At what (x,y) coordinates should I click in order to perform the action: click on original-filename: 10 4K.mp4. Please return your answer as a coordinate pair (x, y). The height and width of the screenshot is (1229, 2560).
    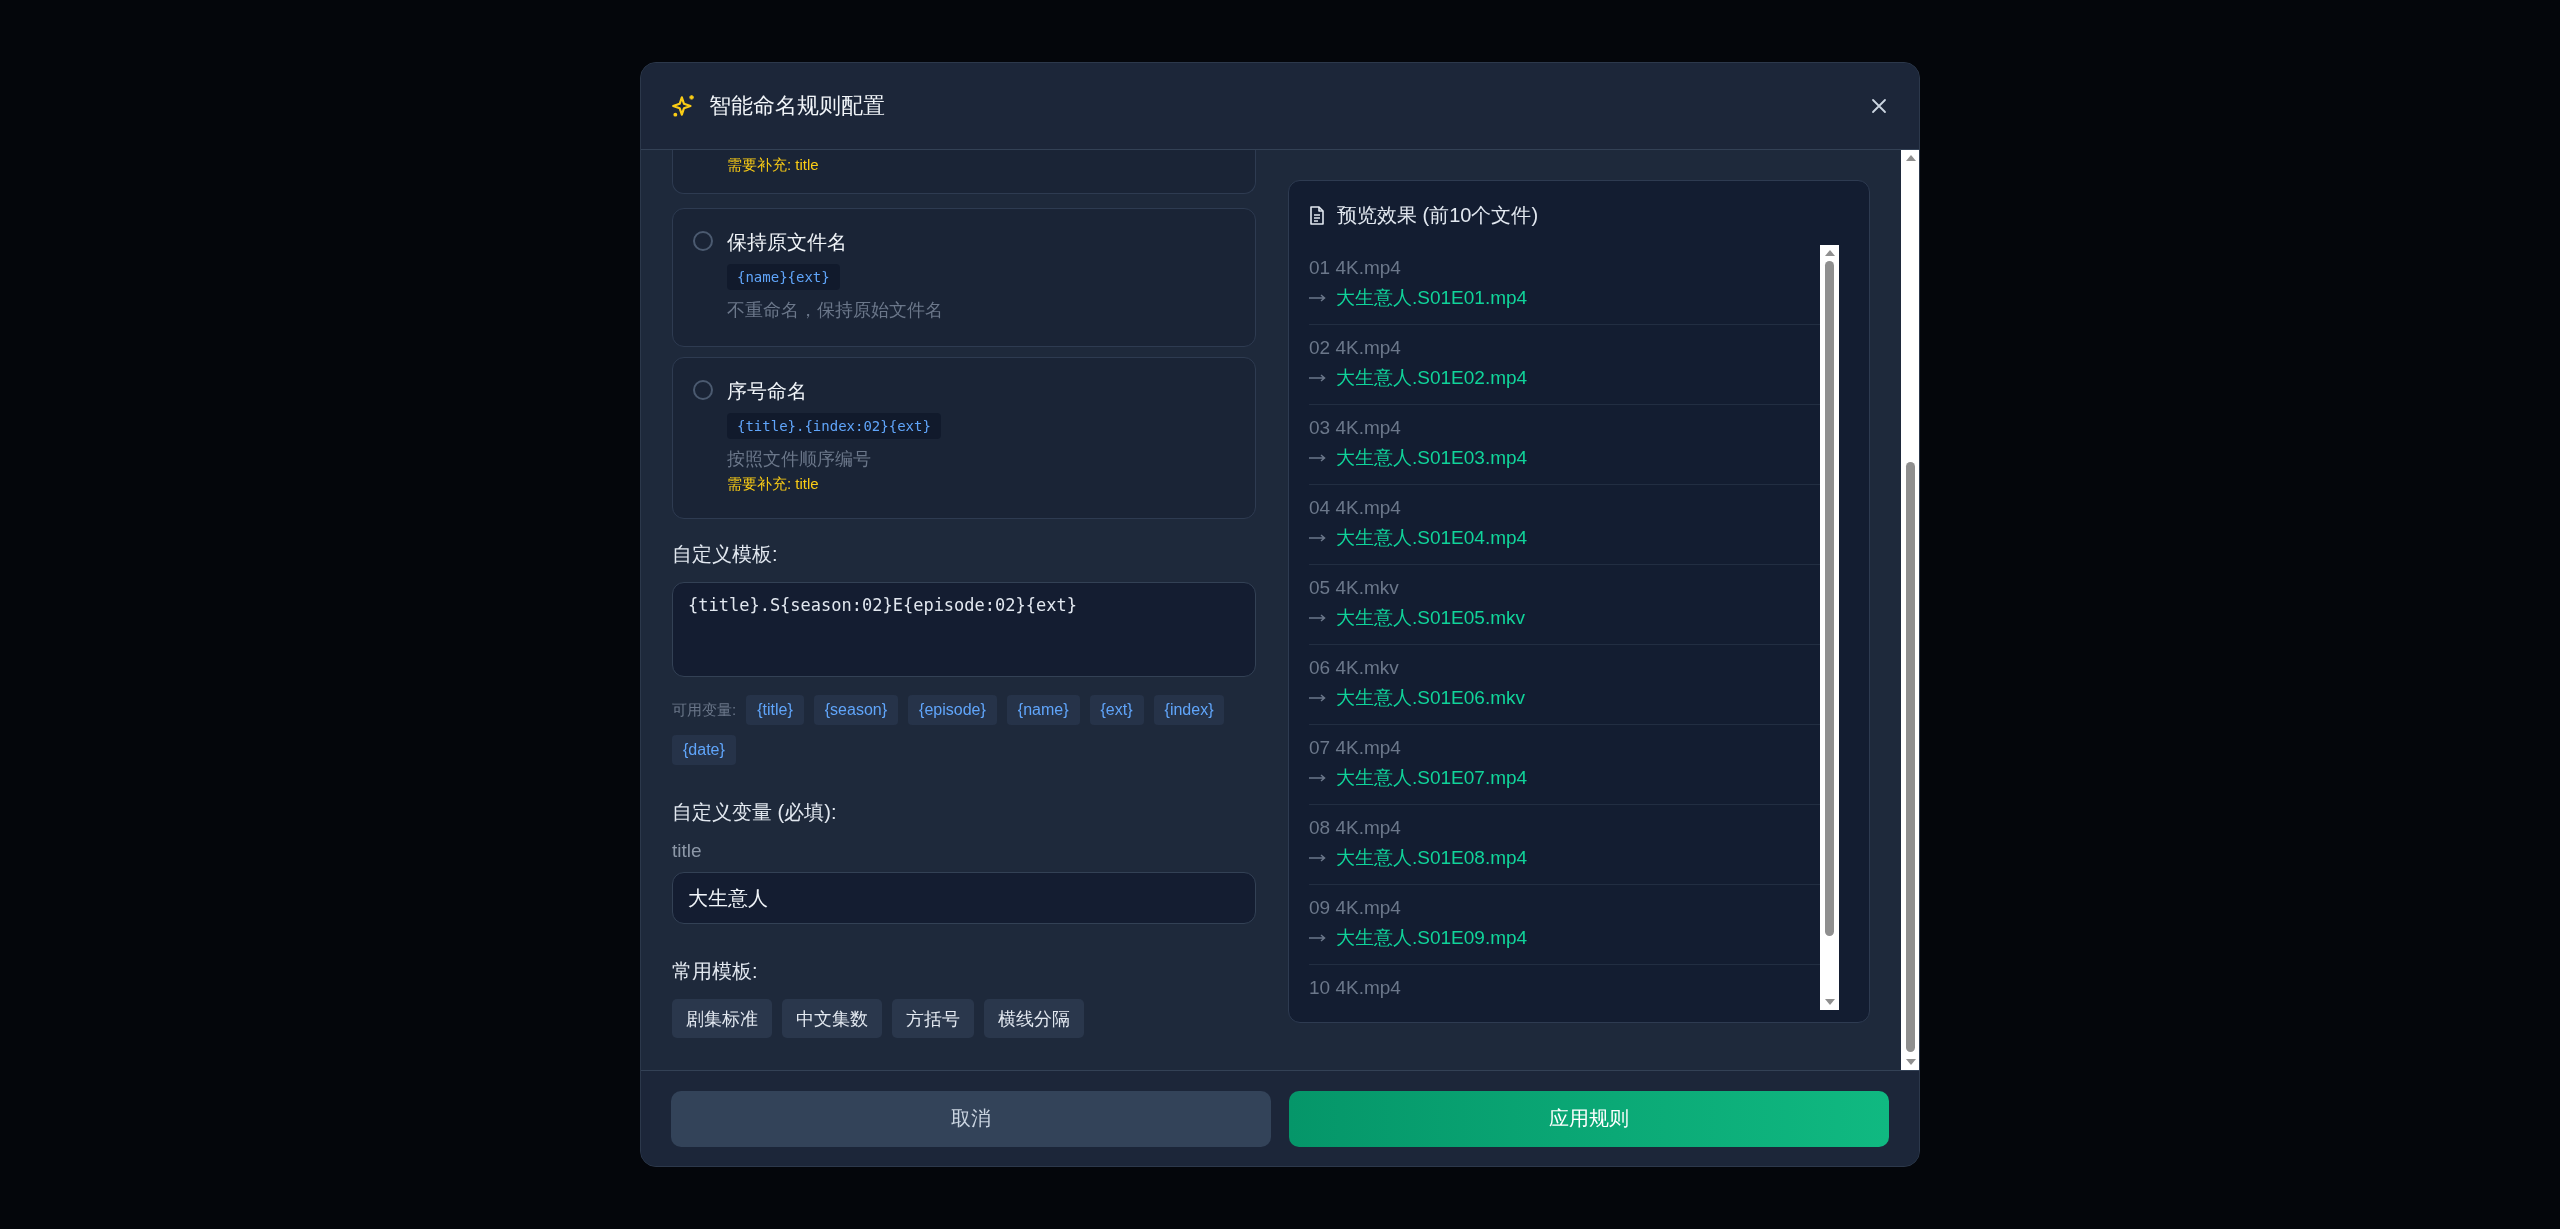
    Looking at the image, I should click on (1355, 988).